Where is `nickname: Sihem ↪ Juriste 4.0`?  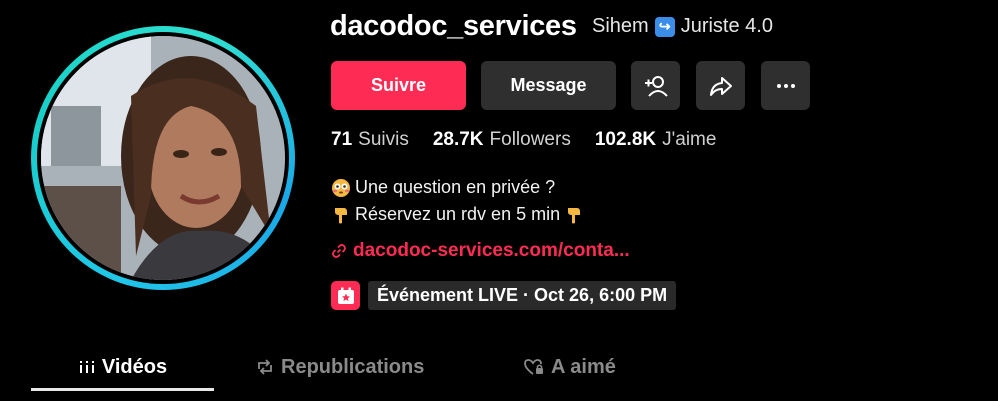
nickname: Sihem ↪ Juriste 4.0 is located at coordinates (682, 26).